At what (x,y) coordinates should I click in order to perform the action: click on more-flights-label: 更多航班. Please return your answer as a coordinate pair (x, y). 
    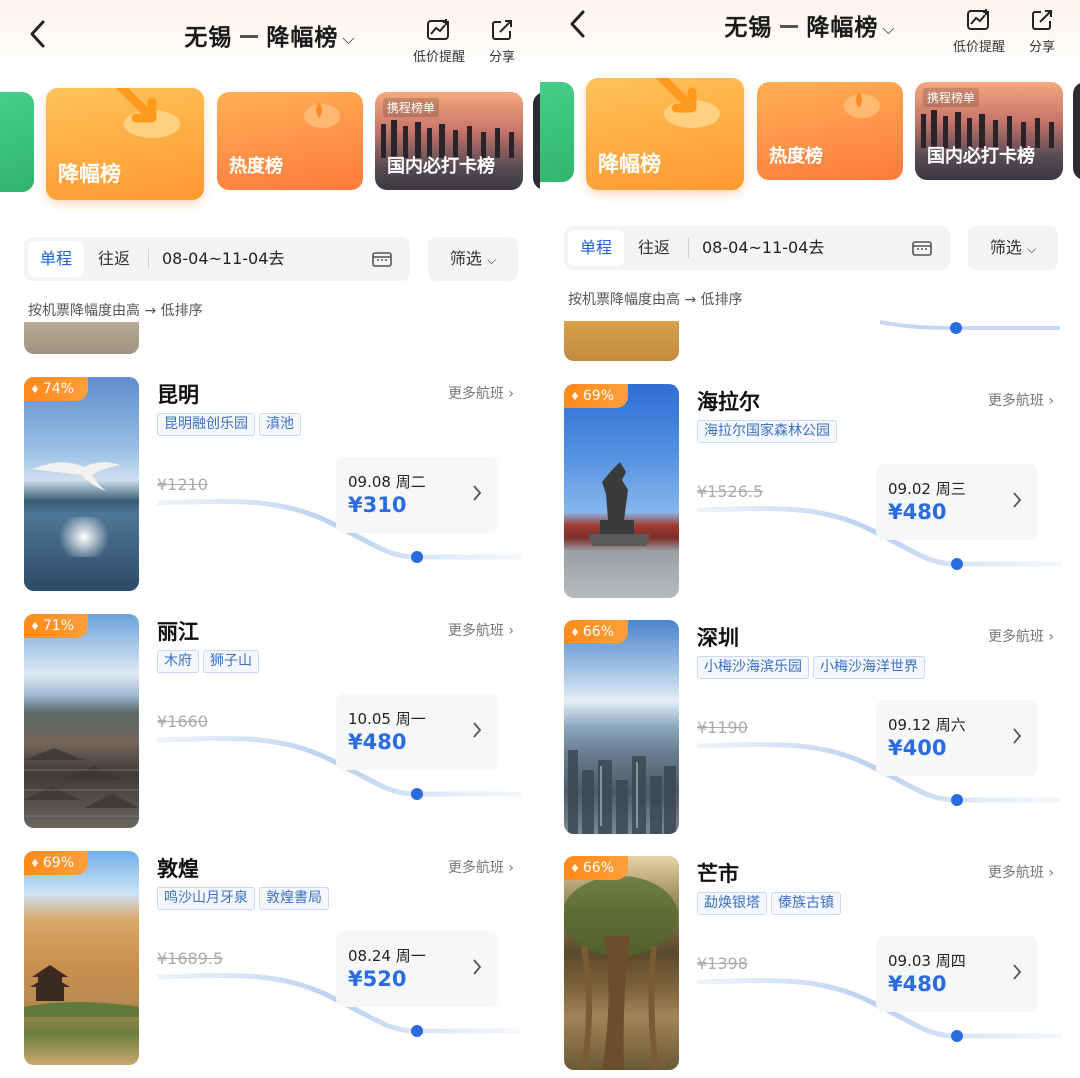
    Looking at the image, I should click on (475, 394).